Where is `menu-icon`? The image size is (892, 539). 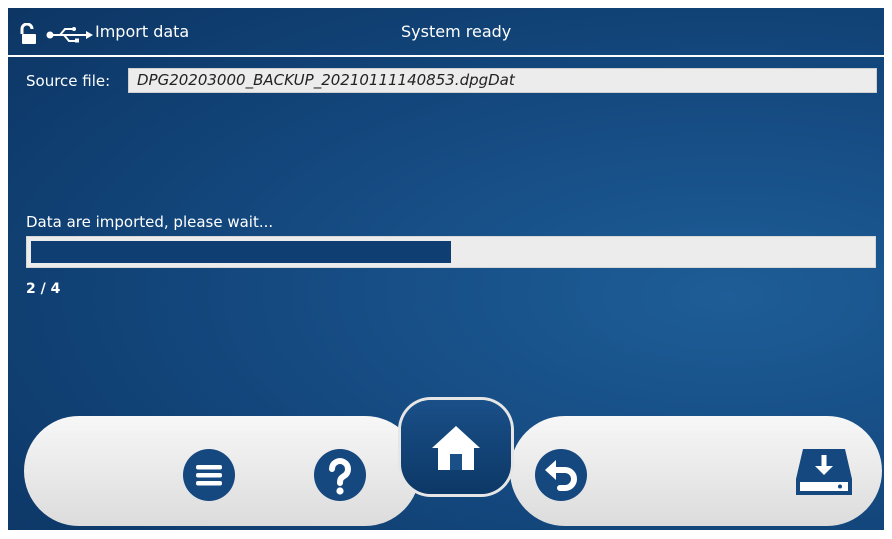
menu-icon is located at coordinates (209, 475).